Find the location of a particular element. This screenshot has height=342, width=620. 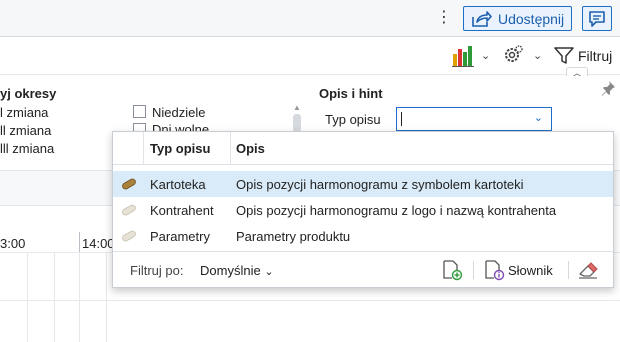

chart-chevron-down-icon: ⌄ is located at coordinates (485, 55).